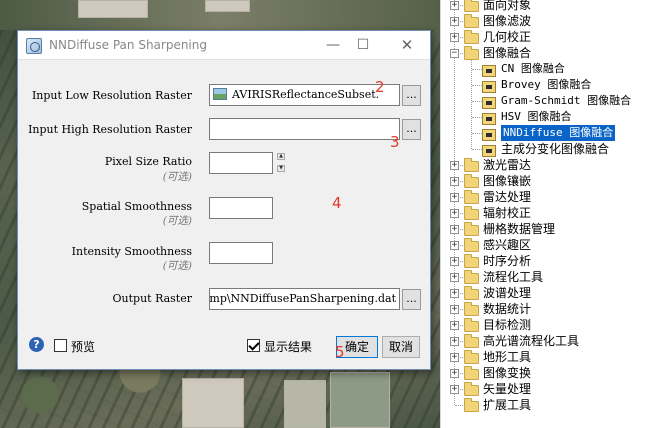  I want to click on maximize-button: ☐, so click(363, 45).